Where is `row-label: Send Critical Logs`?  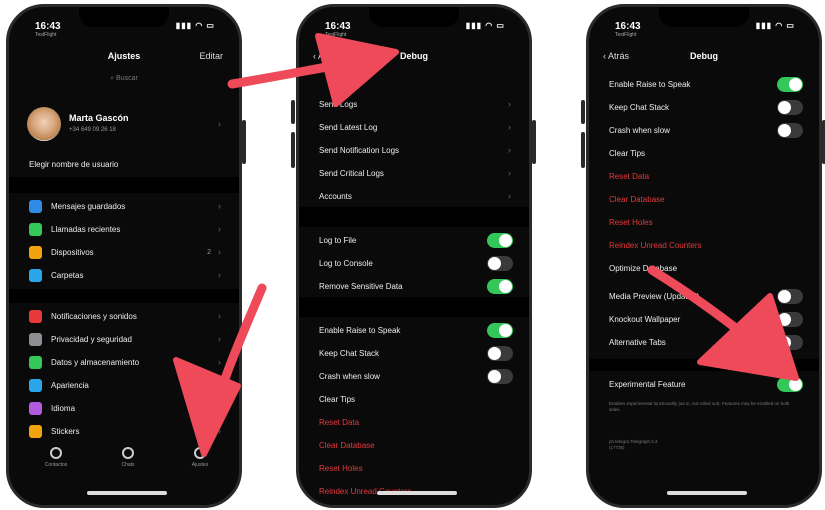
row-label: Send Critical Logs is located at coordinates (351, 173).